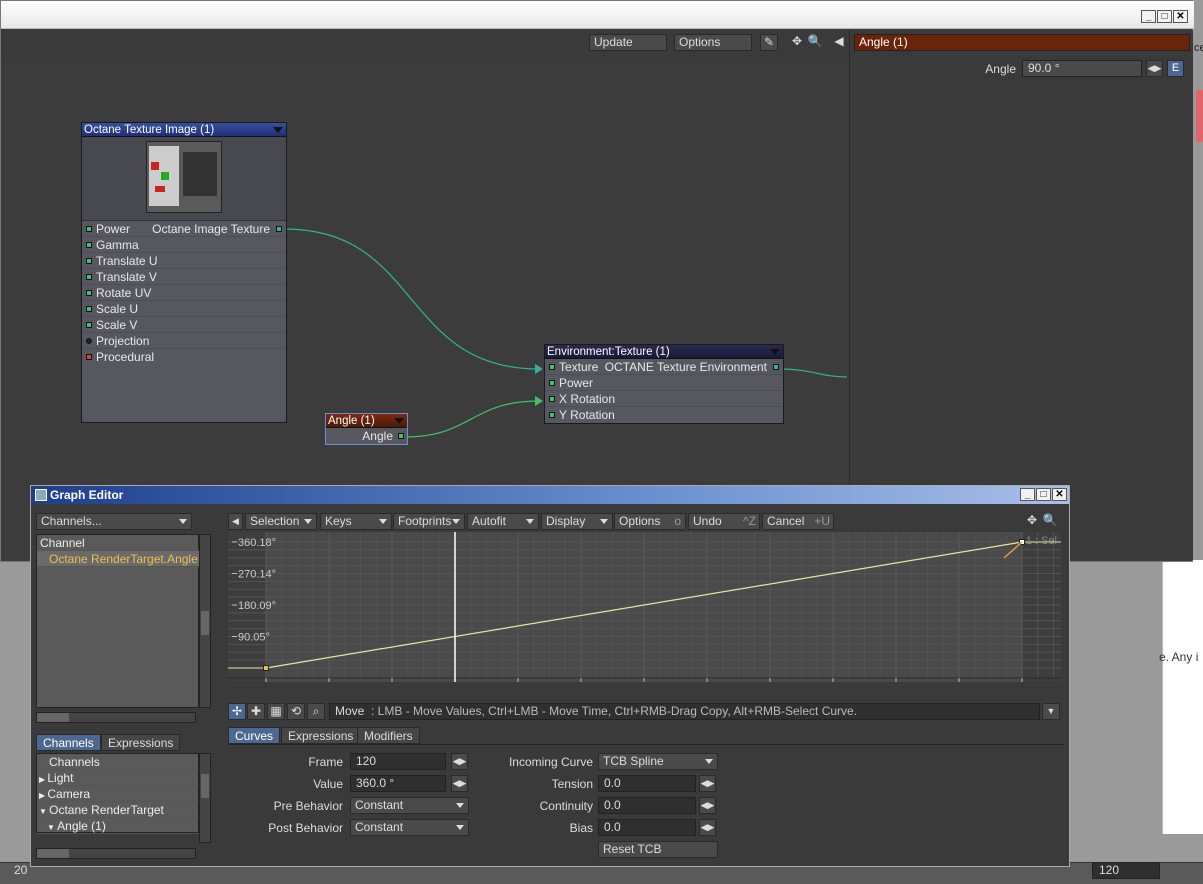  I want to click on port-procedural, so click(89, 357).